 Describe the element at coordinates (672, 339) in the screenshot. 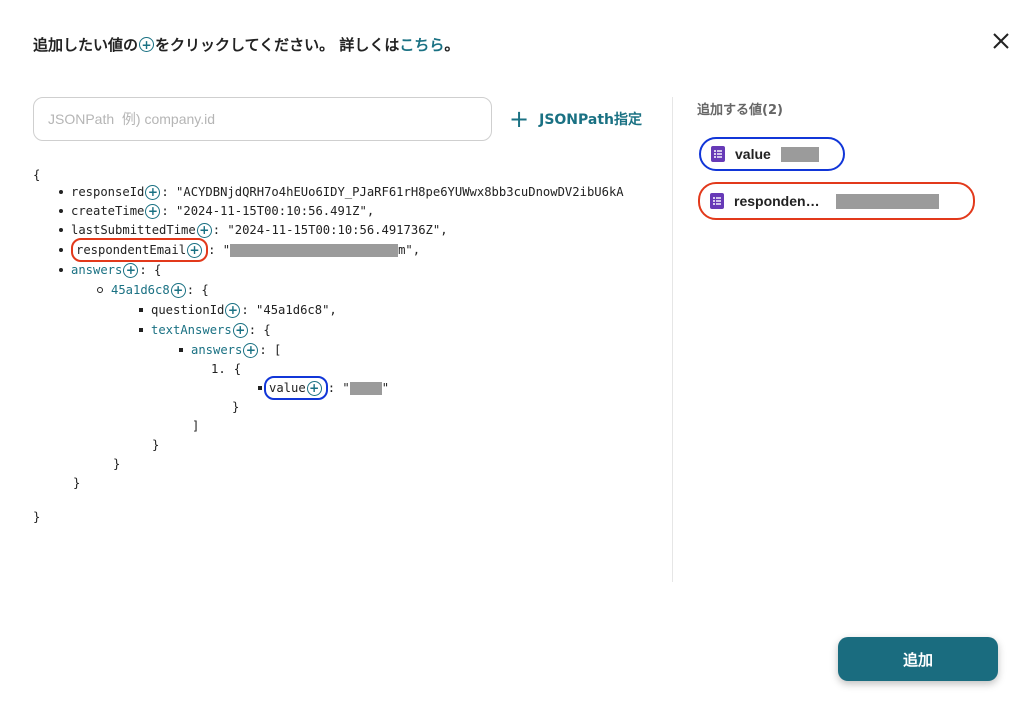

I see `panel-divider` at that location.